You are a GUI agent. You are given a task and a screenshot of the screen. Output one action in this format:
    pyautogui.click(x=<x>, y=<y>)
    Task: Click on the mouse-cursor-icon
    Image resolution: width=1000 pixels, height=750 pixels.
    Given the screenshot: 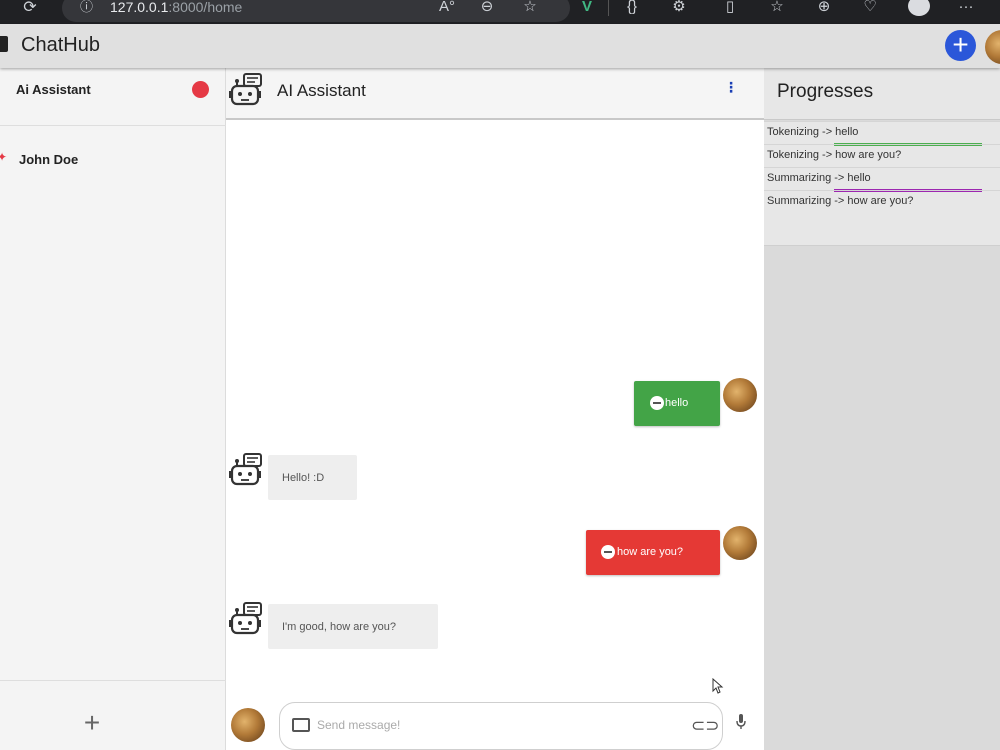 What is the action you would take?
    pyautogui.click(x=718, y=686)
    